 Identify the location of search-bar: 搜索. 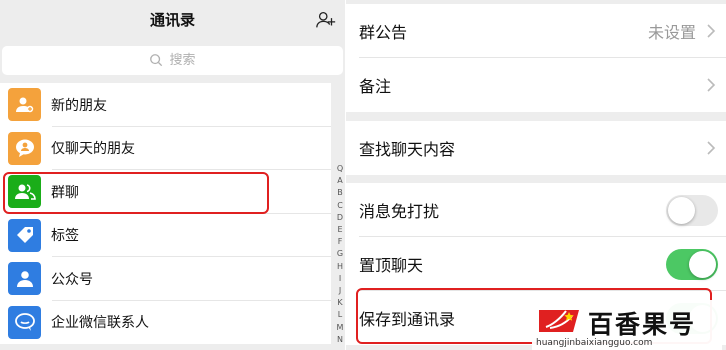
(172, 60).